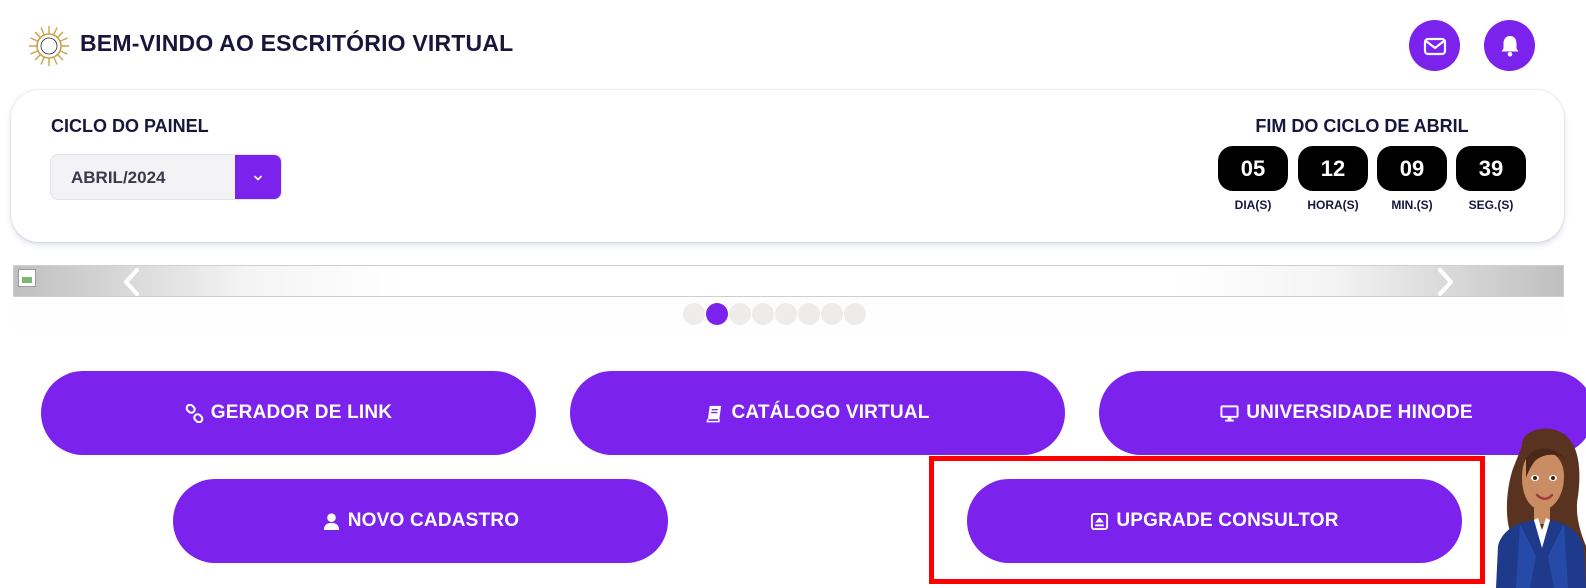 Image resolution: width=1586 pixels, height=588 pixels. I want to click on virtual-catalog-button: CATÁLOGO VIRTUAL, so click(817, 413).